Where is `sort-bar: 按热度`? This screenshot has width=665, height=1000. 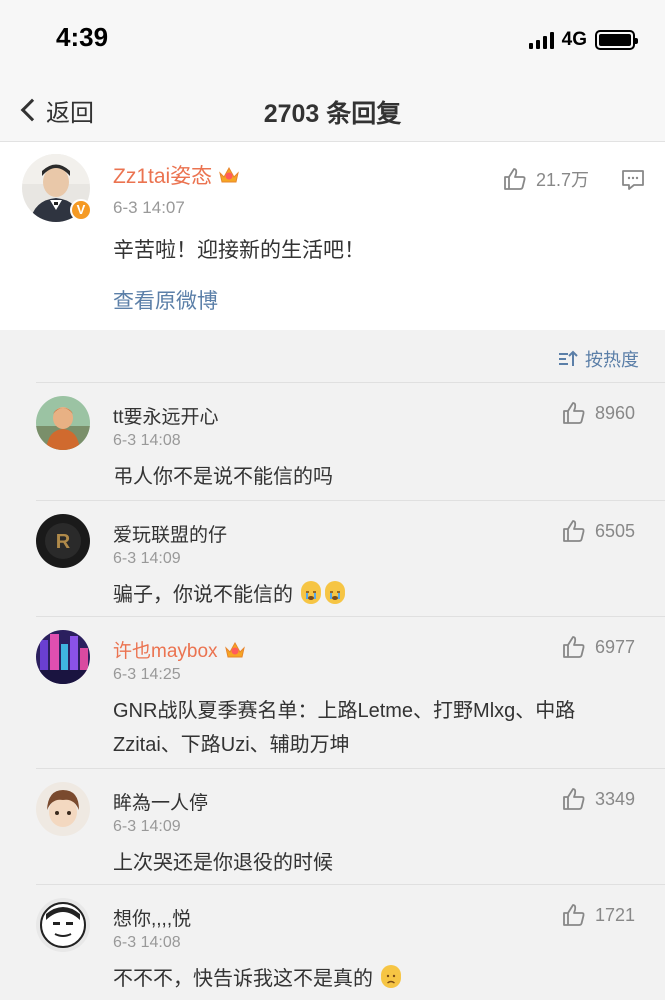
sort-bar: 按热度 is located at coordinates (332, 356).